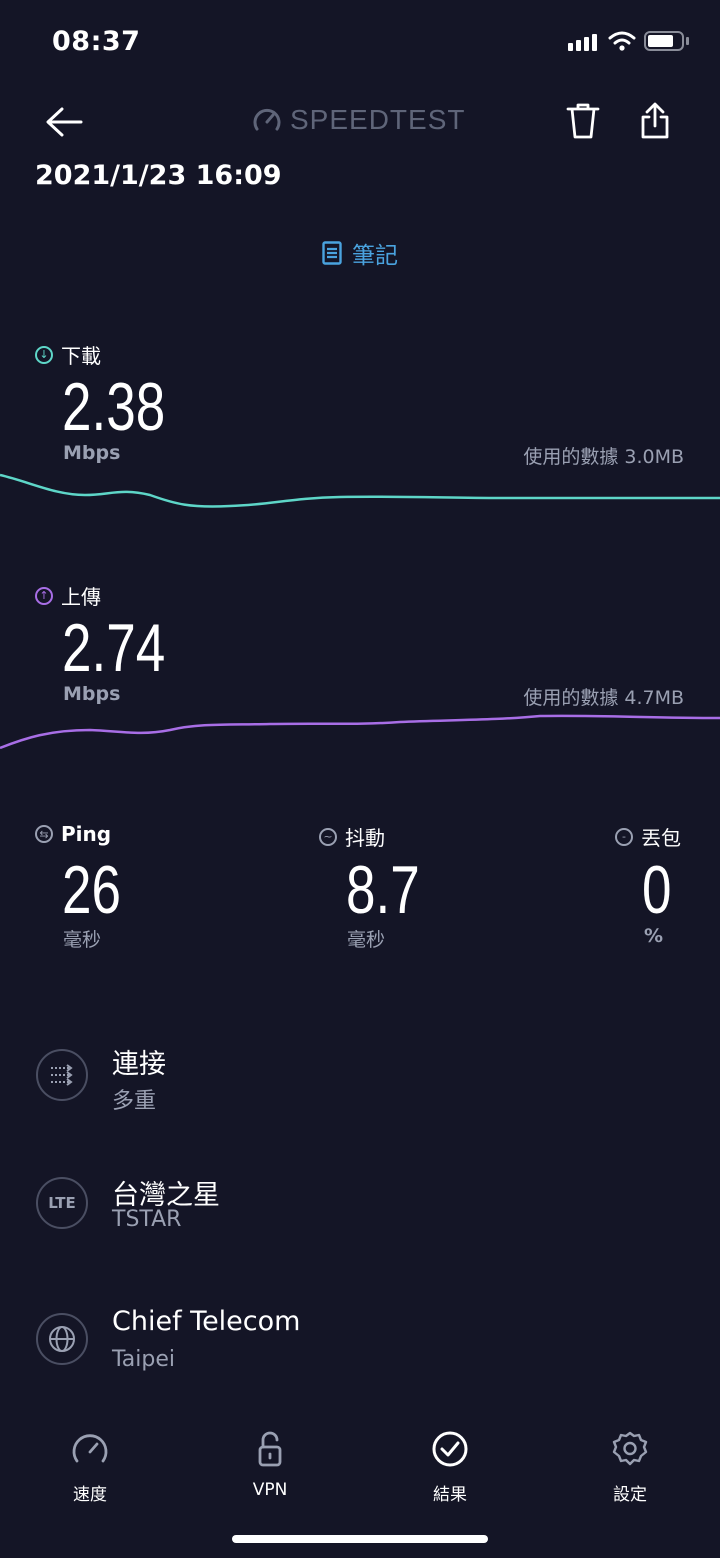 This screenshot has width=720, height=1558. What do you see at coordinates (144, 1359) in the screenshot?
I see `server-subtitle: Taipei` at bounding box center [144, 1359].